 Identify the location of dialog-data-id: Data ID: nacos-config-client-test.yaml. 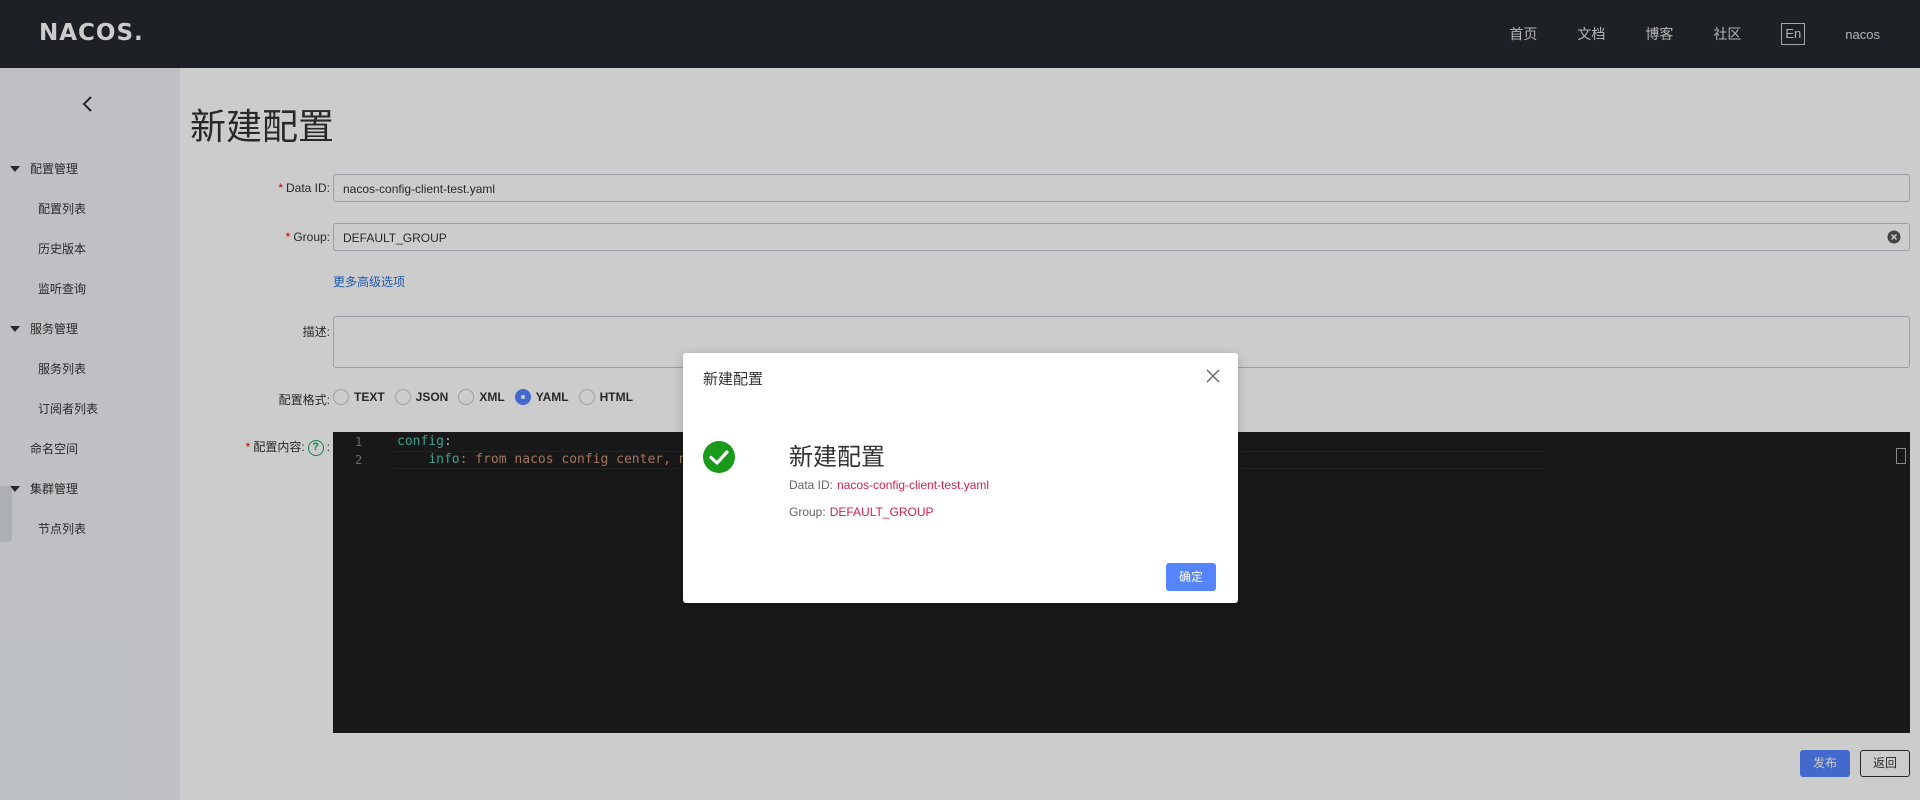
(889, 485).